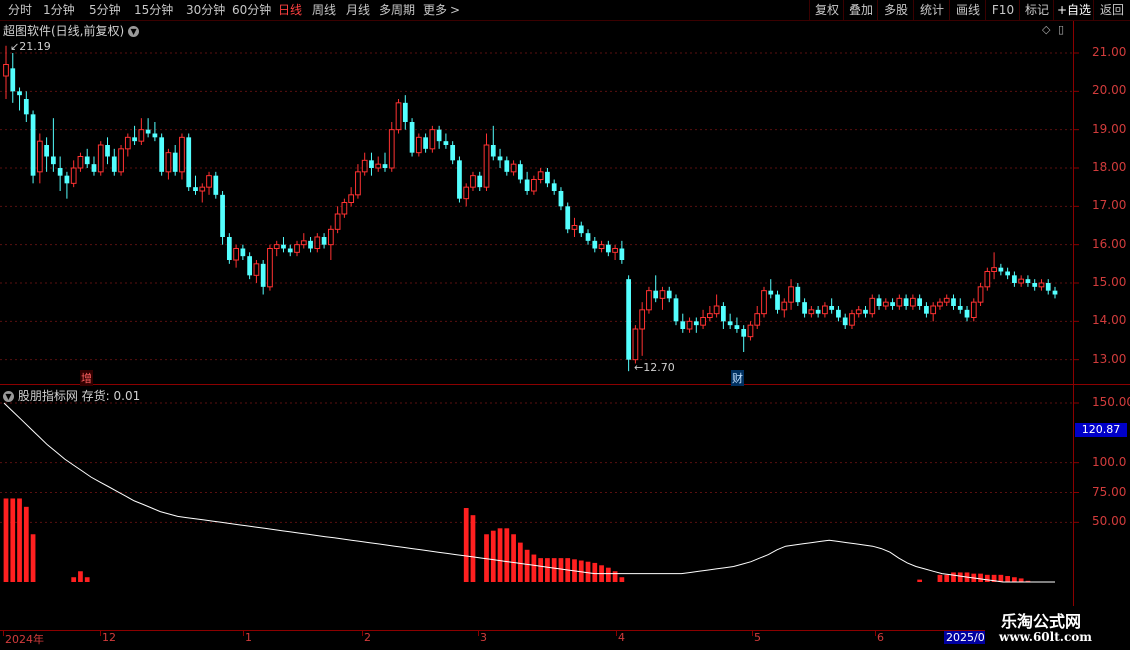 This screenshot has height=650, width=1130. Describe the element at coordinates (737, 378) in the screenshot. I see `event-marker-cai: 财` at that location.